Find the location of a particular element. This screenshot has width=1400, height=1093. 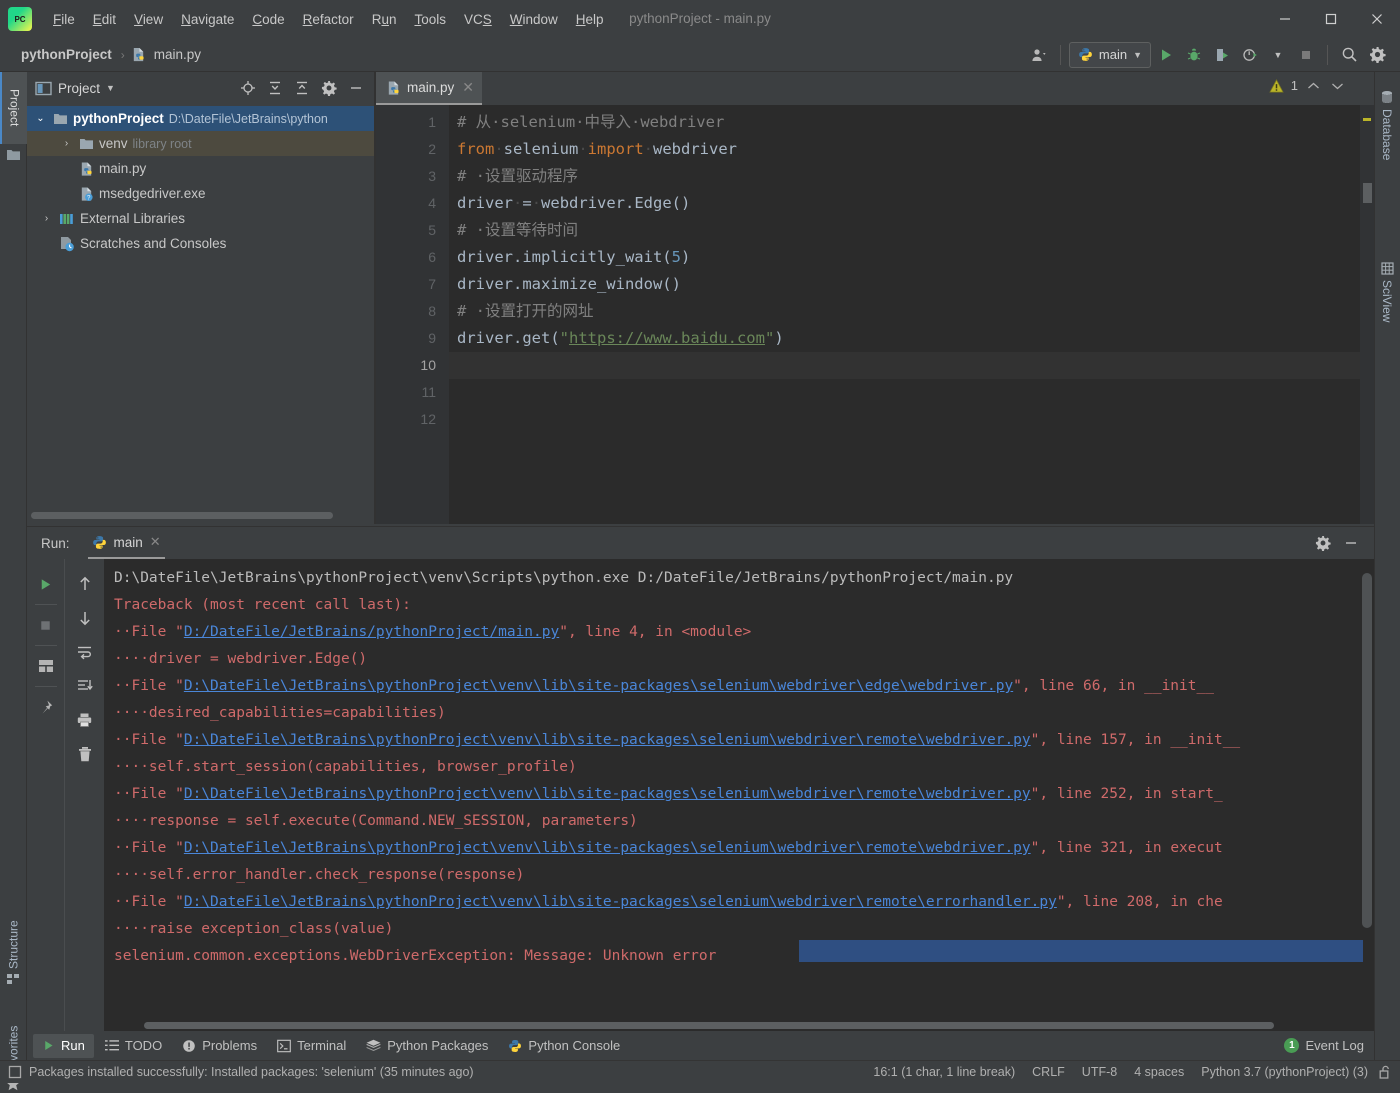

code-line: # ·设置打开的网址 is located at coordinates (911, 311).